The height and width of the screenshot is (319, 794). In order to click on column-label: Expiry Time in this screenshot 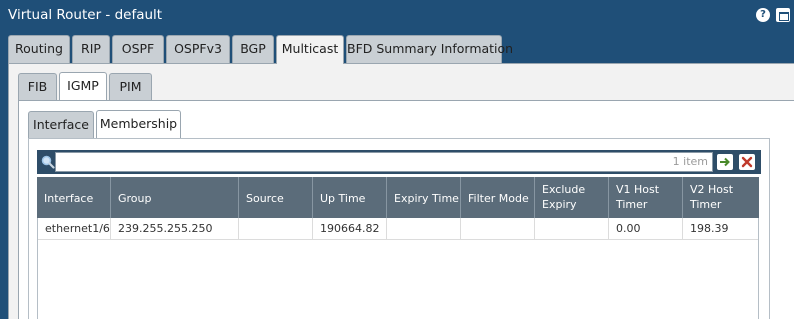, I will do `click(426, 198)`.